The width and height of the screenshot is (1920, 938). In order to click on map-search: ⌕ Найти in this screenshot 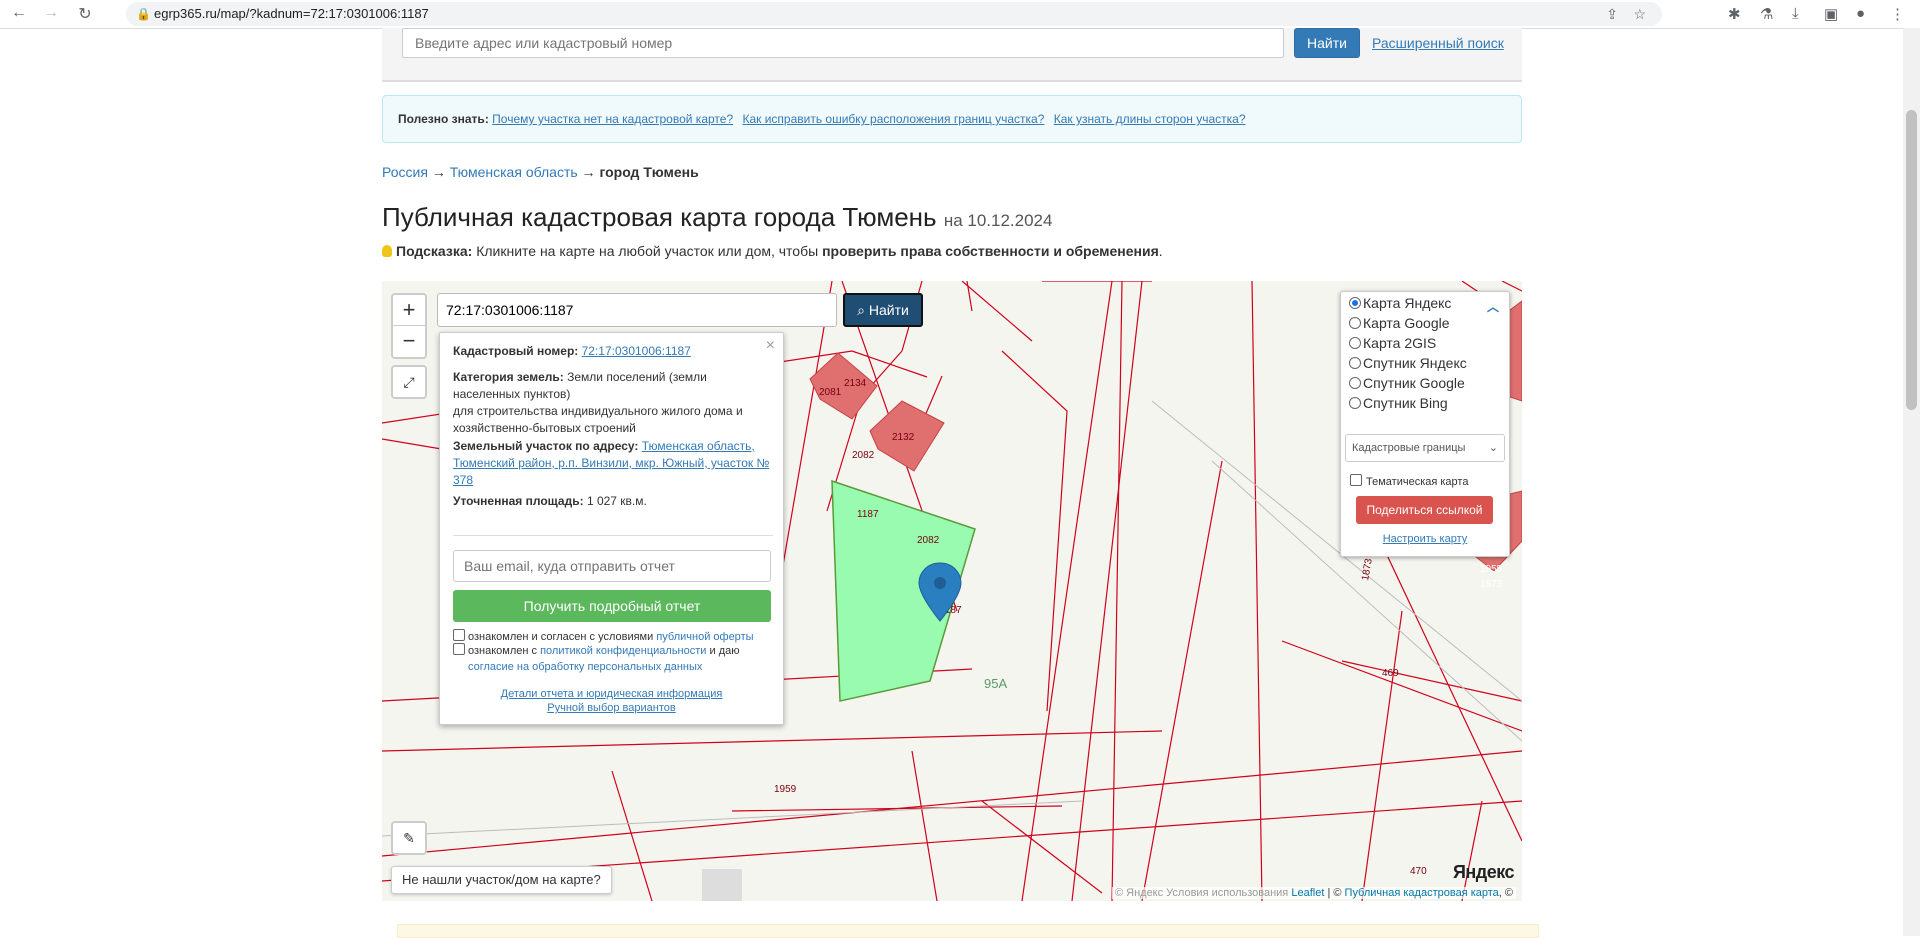, I will do `click(680, 310)`.